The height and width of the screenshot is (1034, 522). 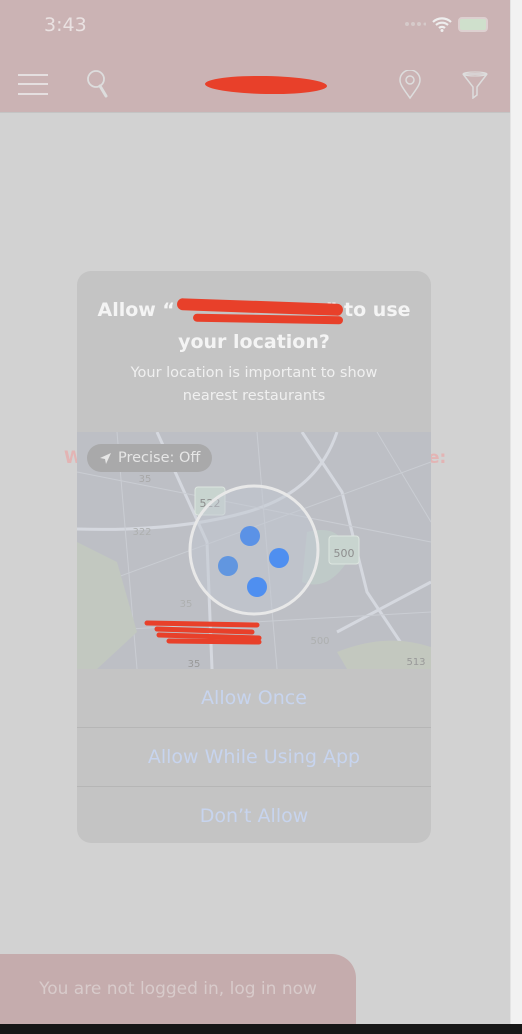 I want to click on precise-toggle: Precise: Off, so click(x=150, y=458).